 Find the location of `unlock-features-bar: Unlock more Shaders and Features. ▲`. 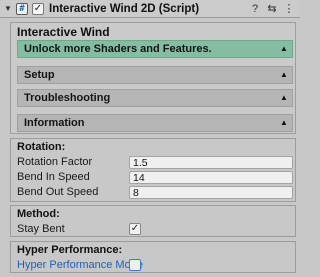

unlock-features-bar: Unlock more Shaders and Features. ▲ is located at coordinates (155, 49).